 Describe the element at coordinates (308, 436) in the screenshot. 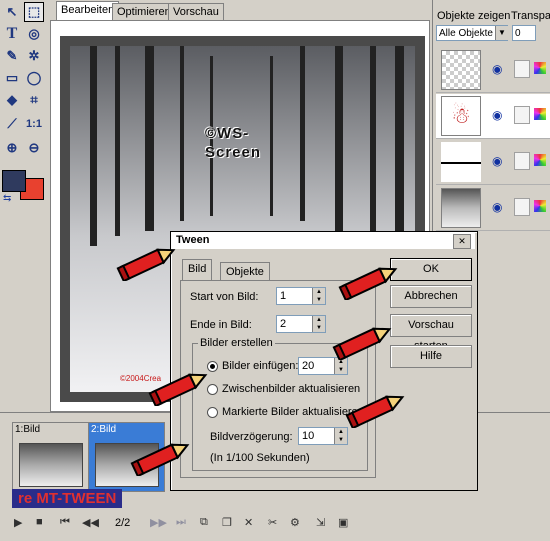

I see `delay-value: 10` at that location.